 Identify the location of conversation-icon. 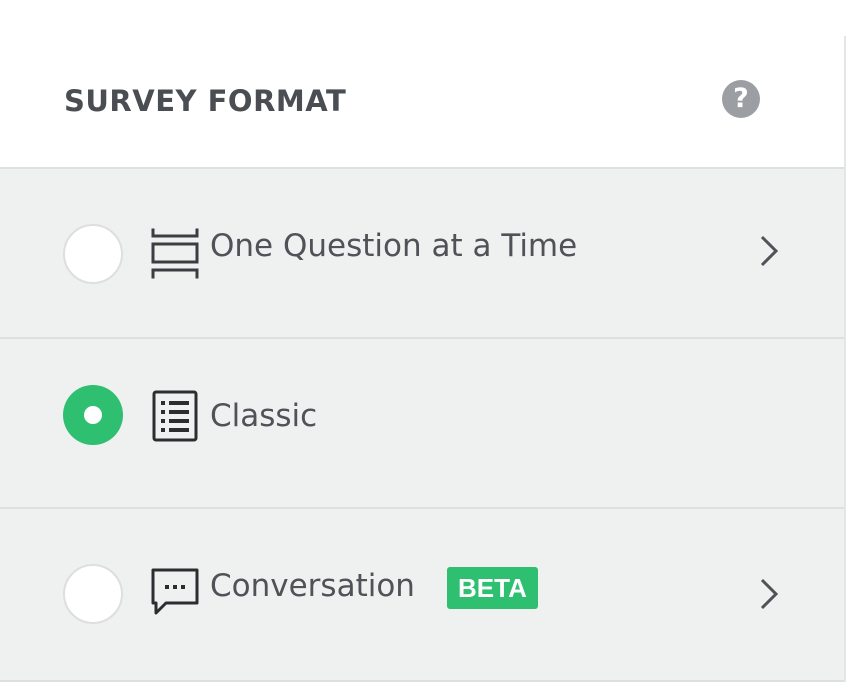
(175, 591).